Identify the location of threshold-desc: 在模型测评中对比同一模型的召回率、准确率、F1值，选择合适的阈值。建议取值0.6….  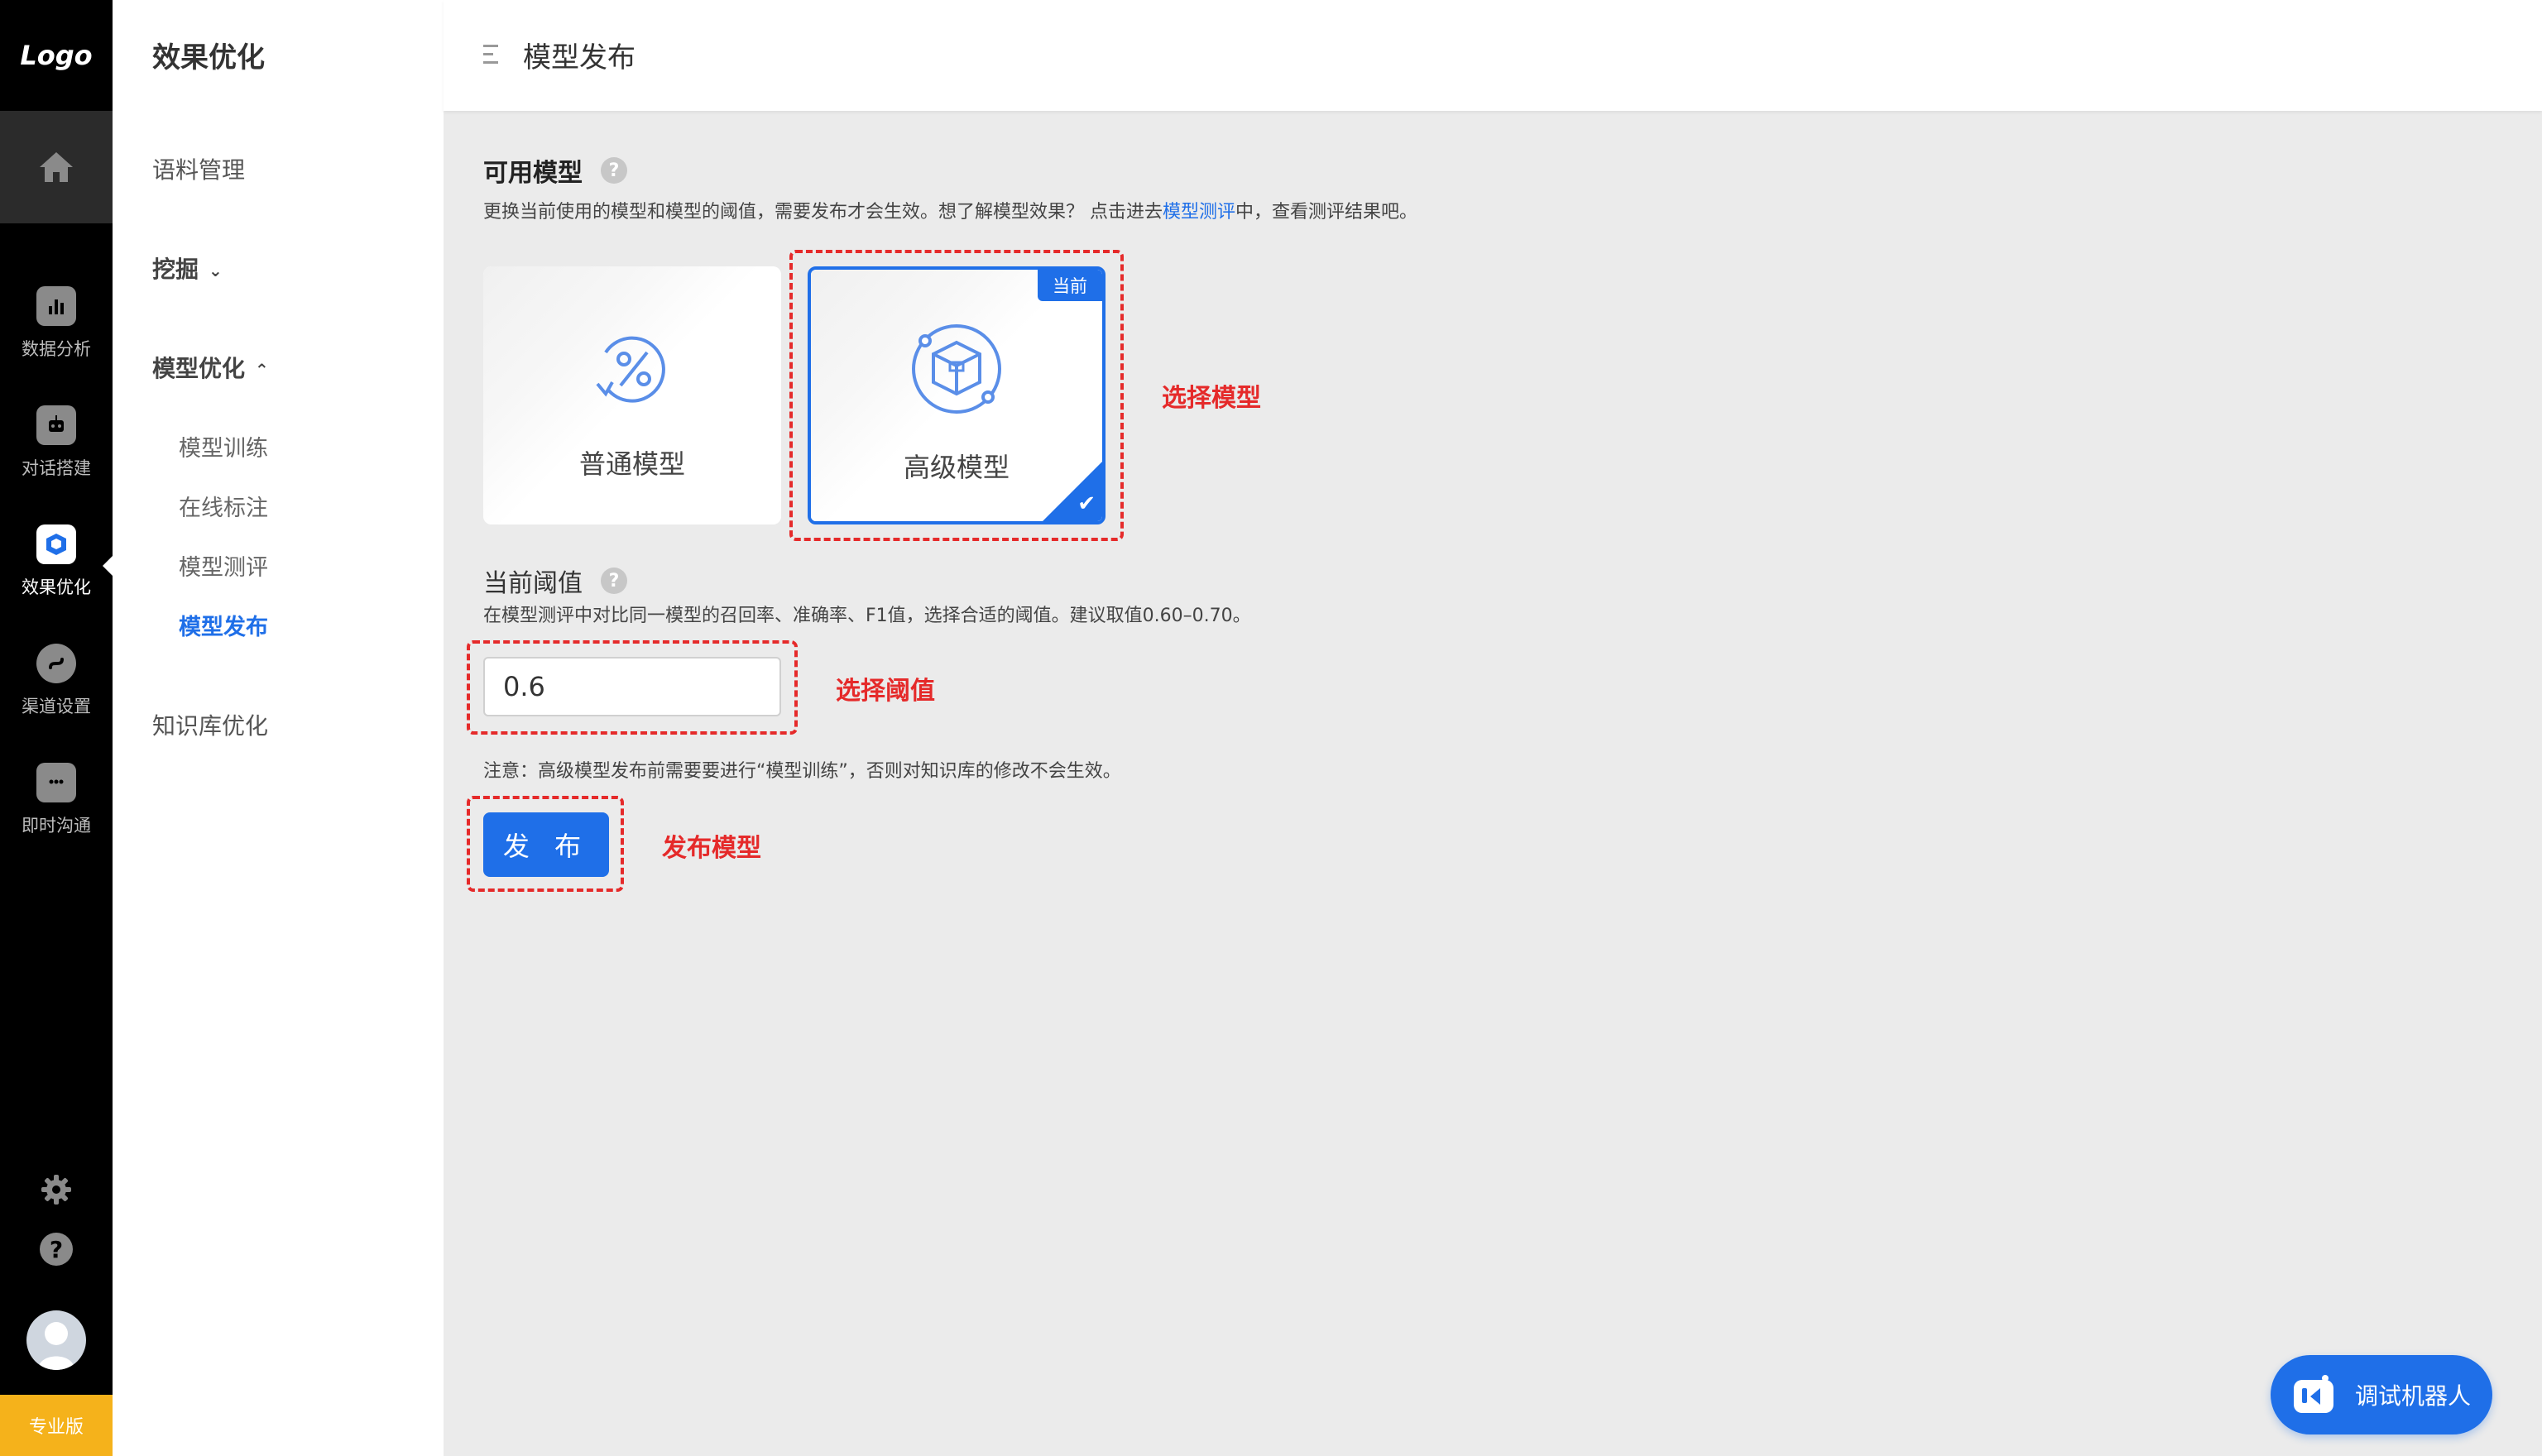
(867, 616).